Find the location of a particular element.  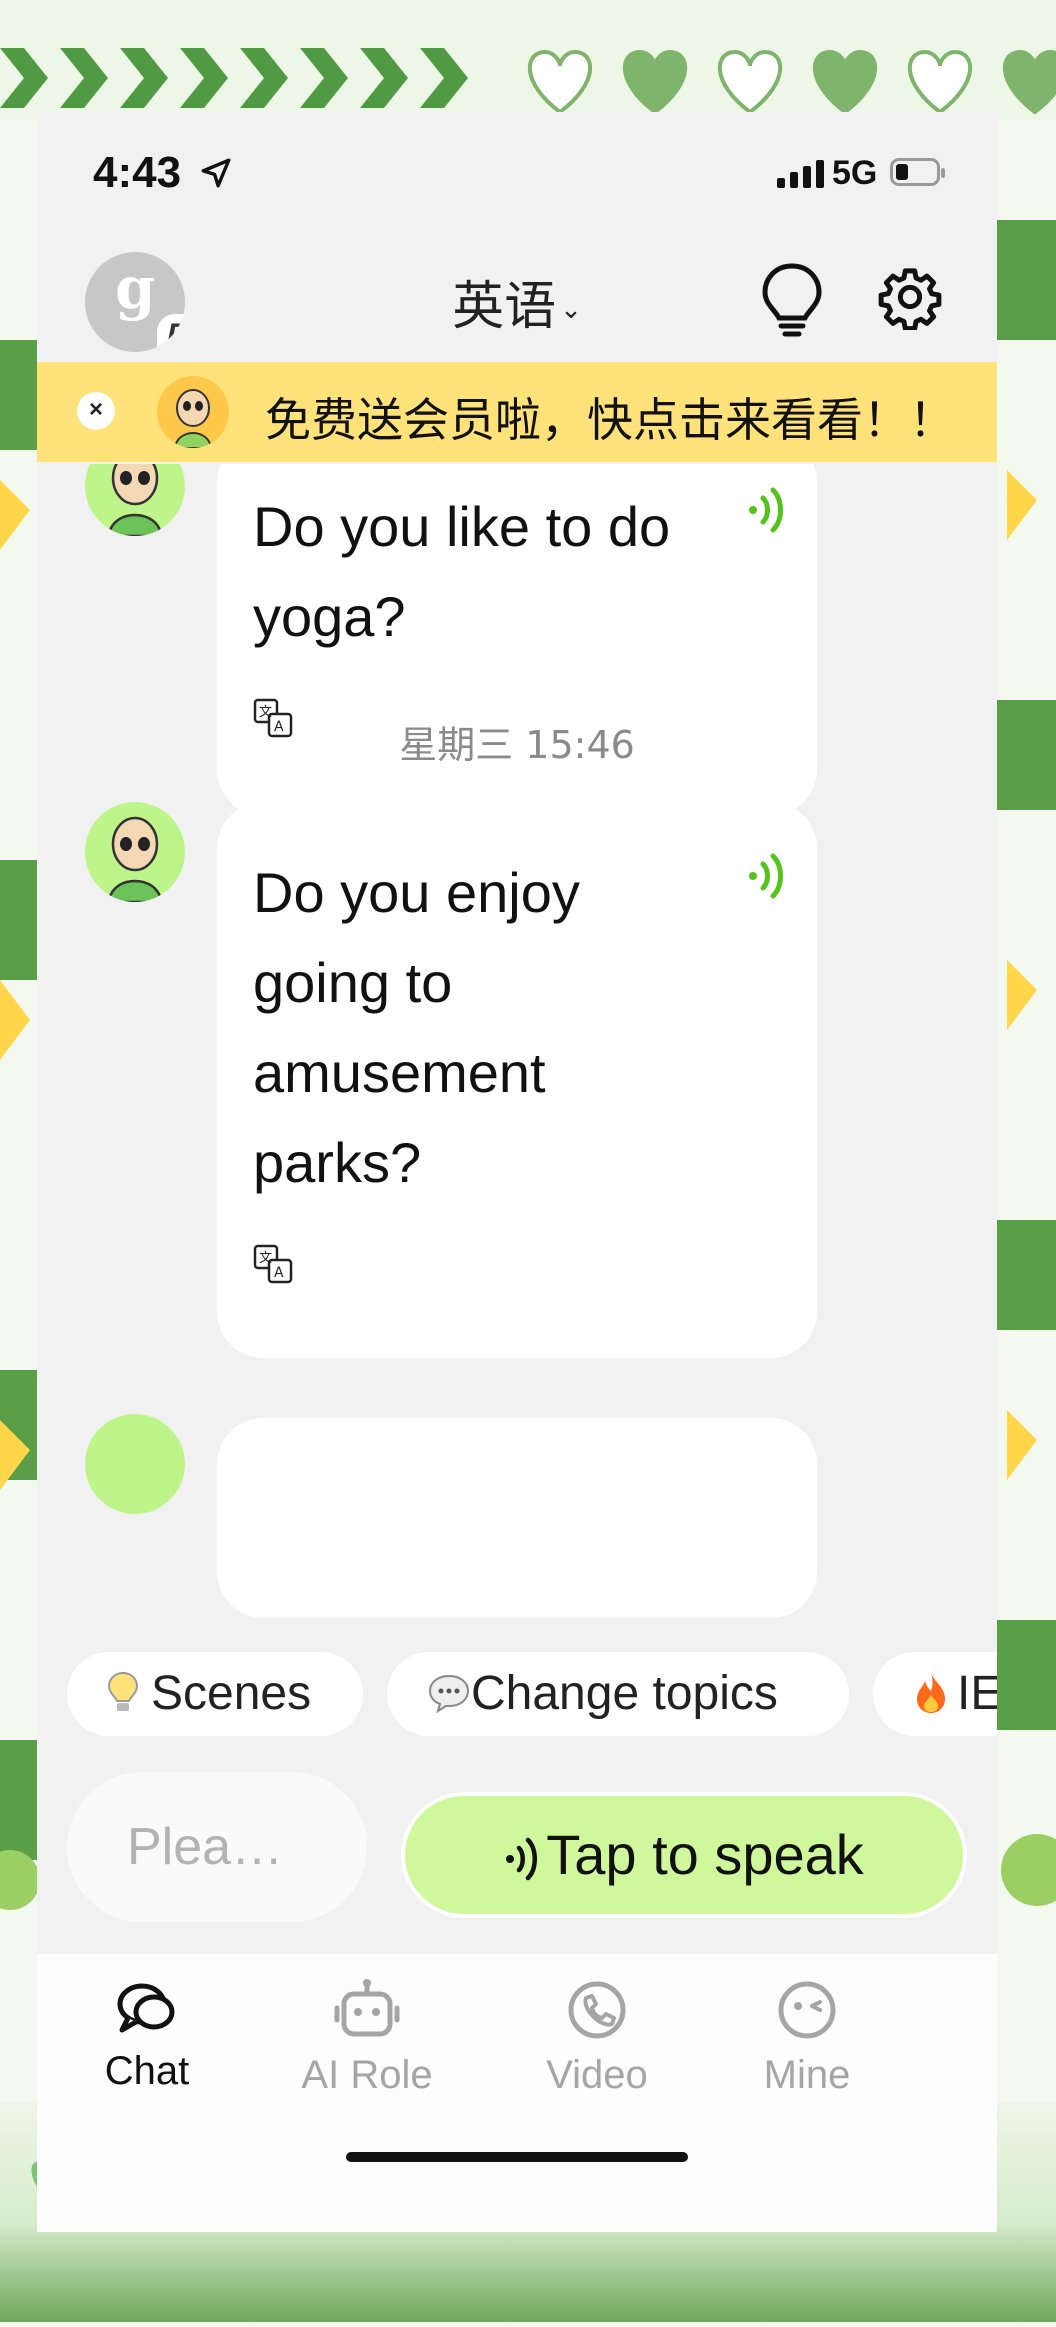

svg-text: 文 is located at coordinates (265, 1258).